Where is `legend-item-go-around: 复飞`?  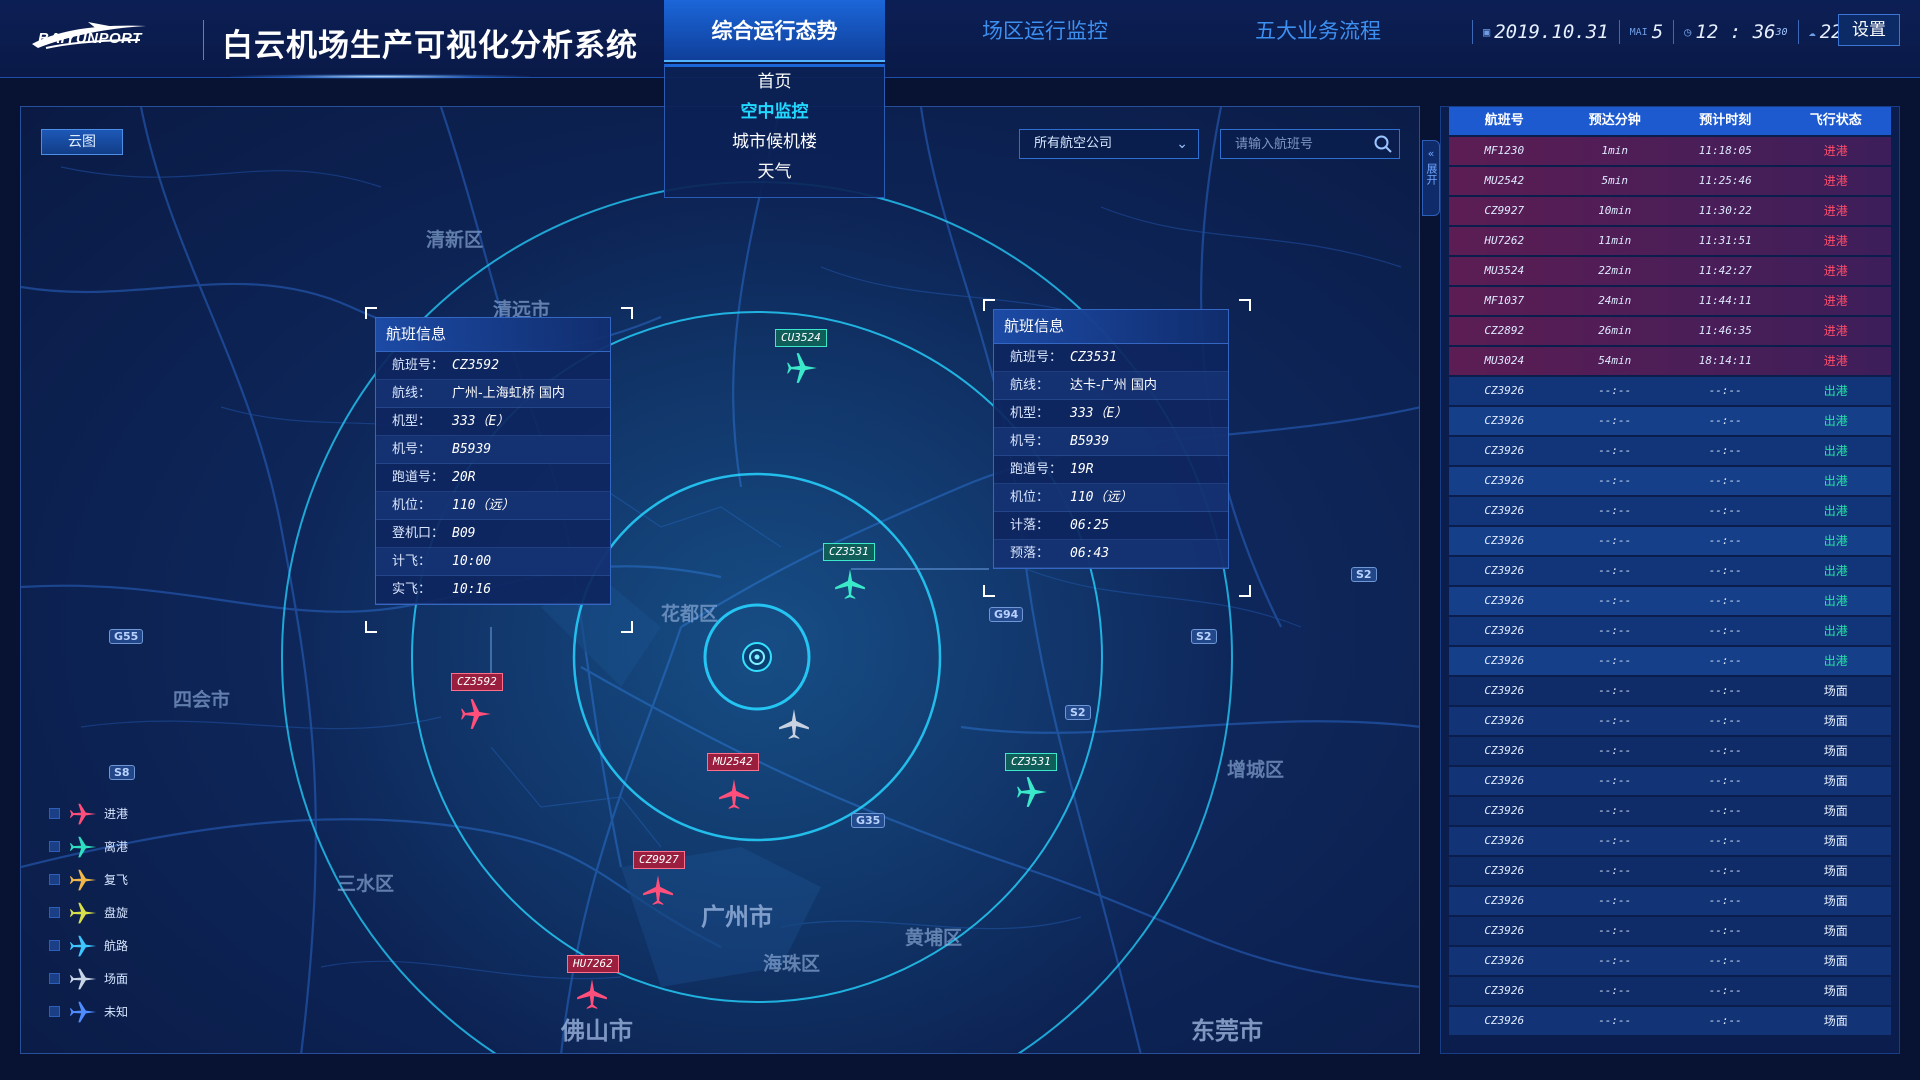
legend-item-go-around: 复飞 is located at coordinates (88, 879).